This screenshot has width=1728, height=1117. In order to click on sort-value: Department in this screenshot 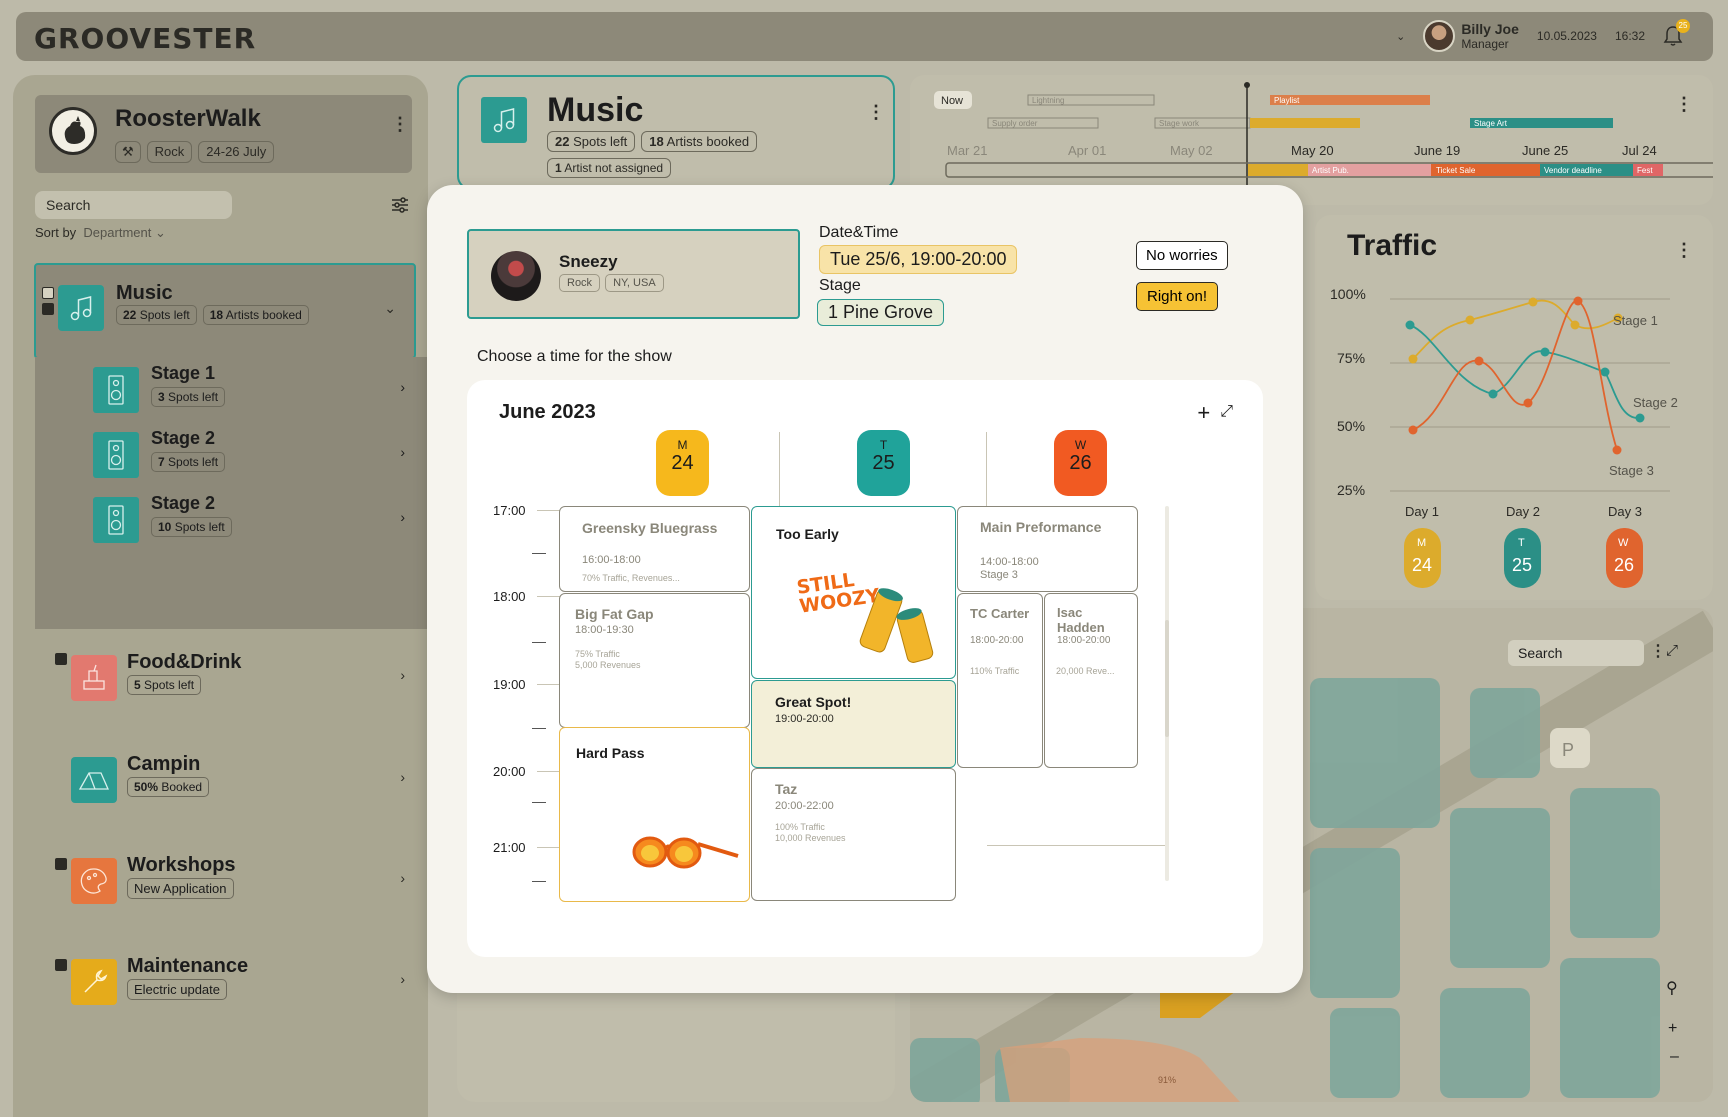, I will do `click(117, 232)`.